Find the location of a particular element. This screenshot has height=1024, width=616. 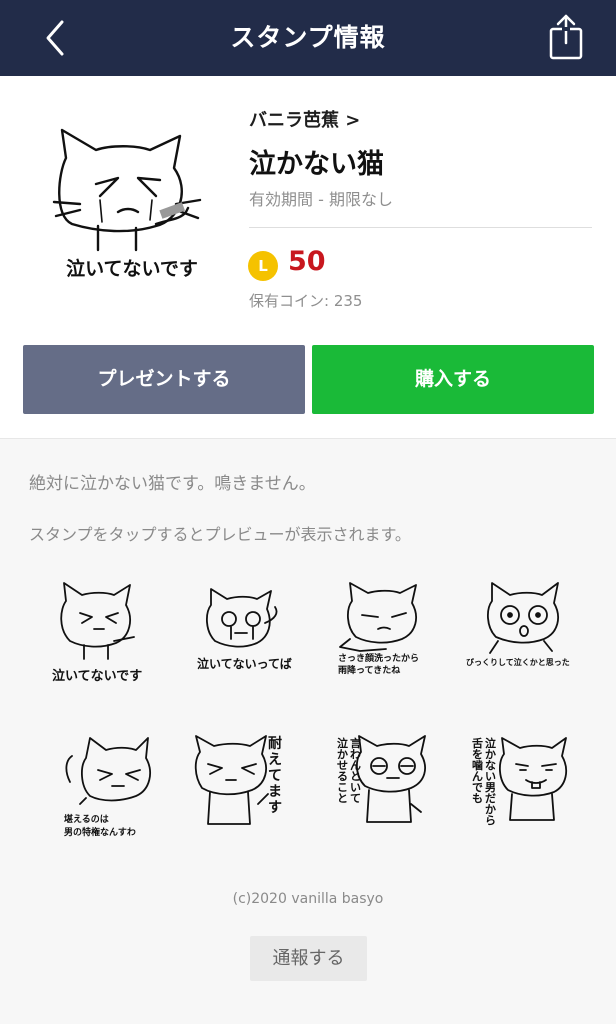

sticker-5: 堪えるのは 男の特権なんすわ is located at coordinates (120, 794).